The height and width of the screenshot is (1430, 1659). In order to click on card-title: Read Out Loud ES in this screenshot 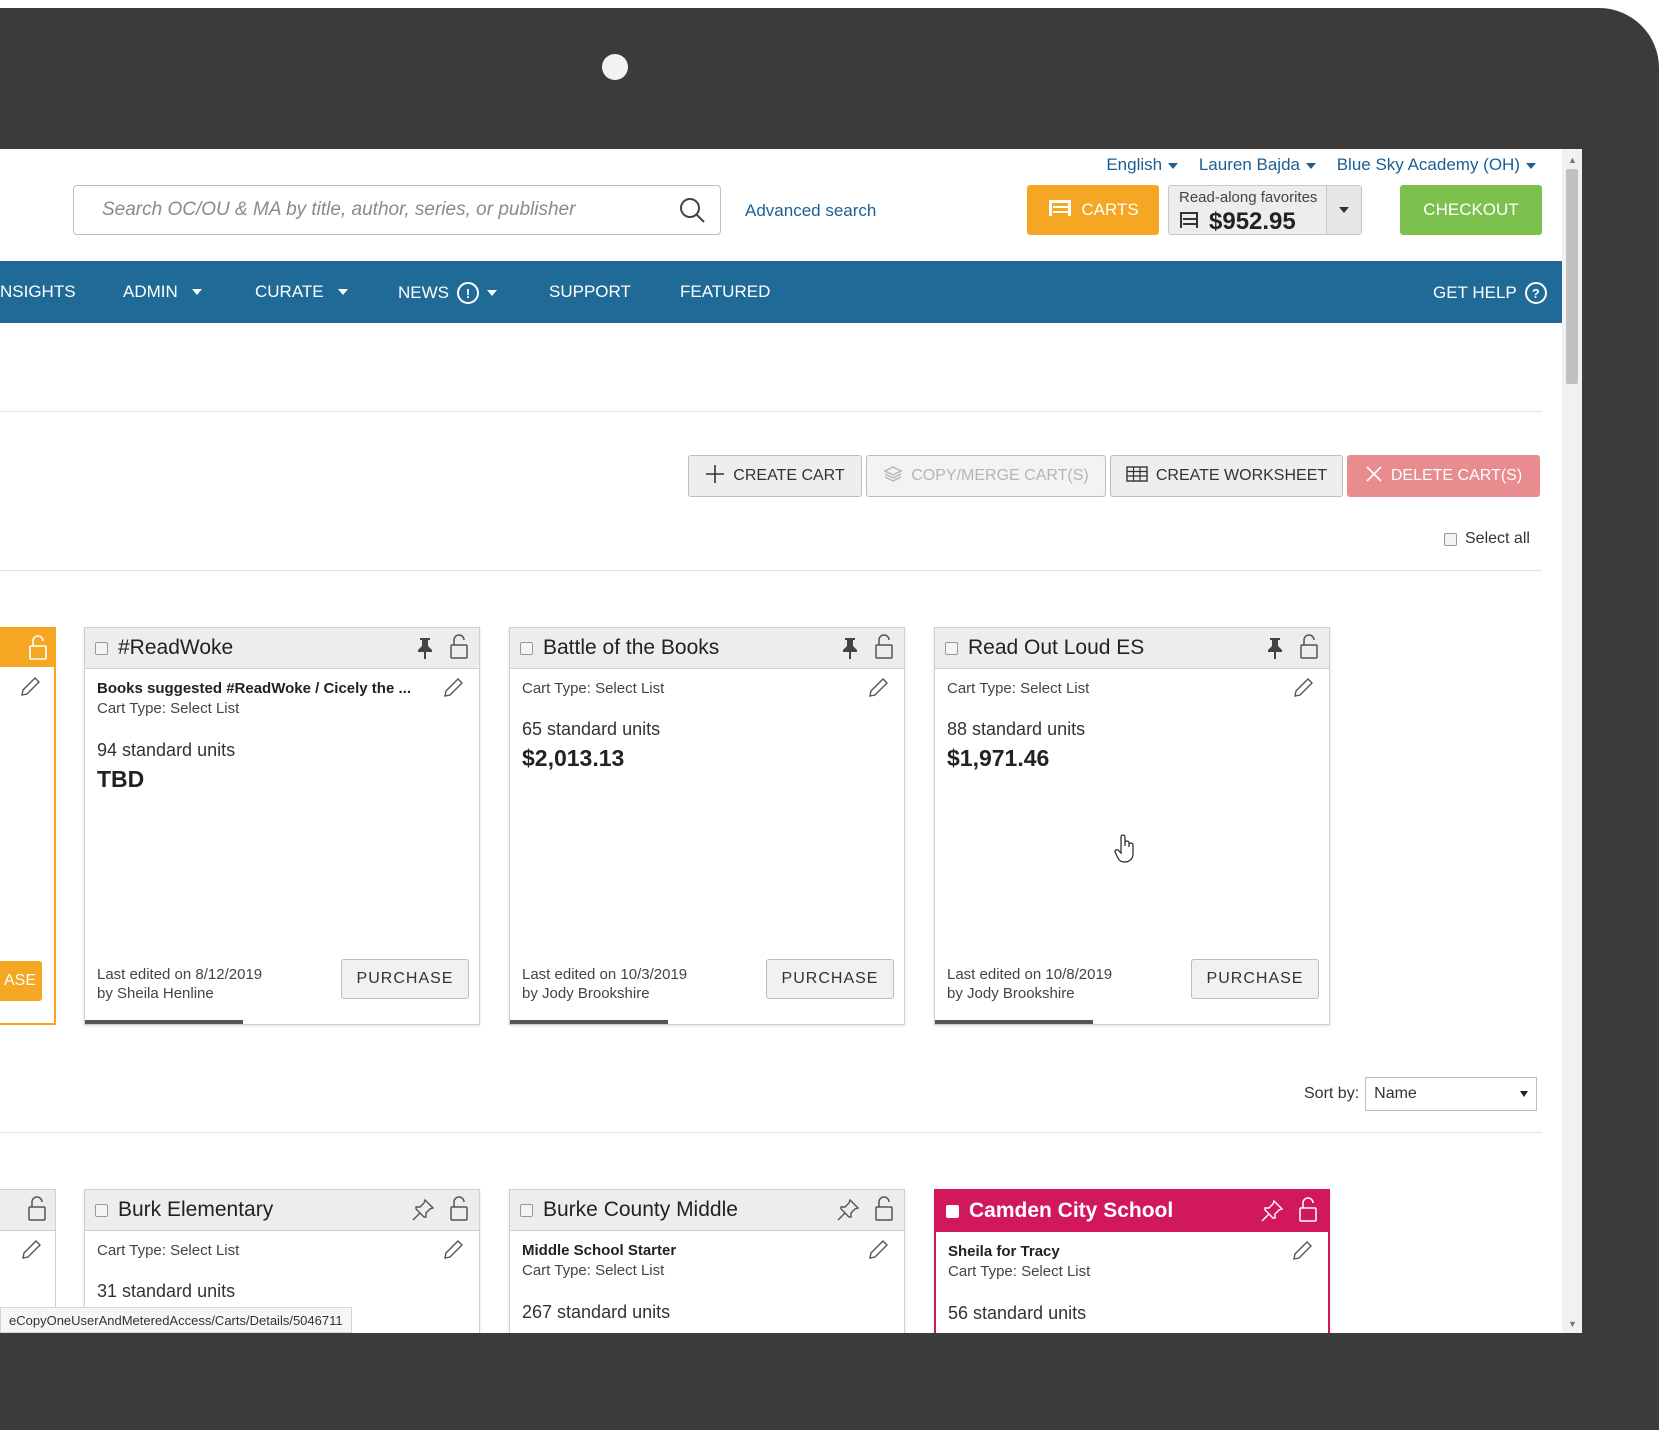, I will do `click(1056, 648)`.